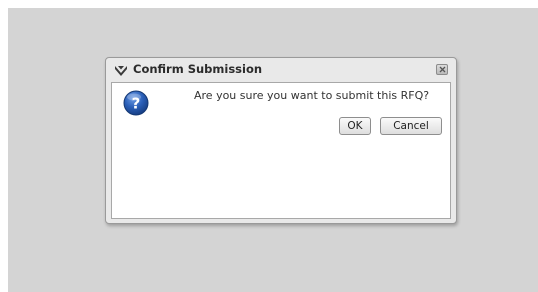 This screenshot has width=538, height=292. Describe the element at coordinates (198, 69) in the screenshot. I see `dialog-title: Confirm Submission` at that location.